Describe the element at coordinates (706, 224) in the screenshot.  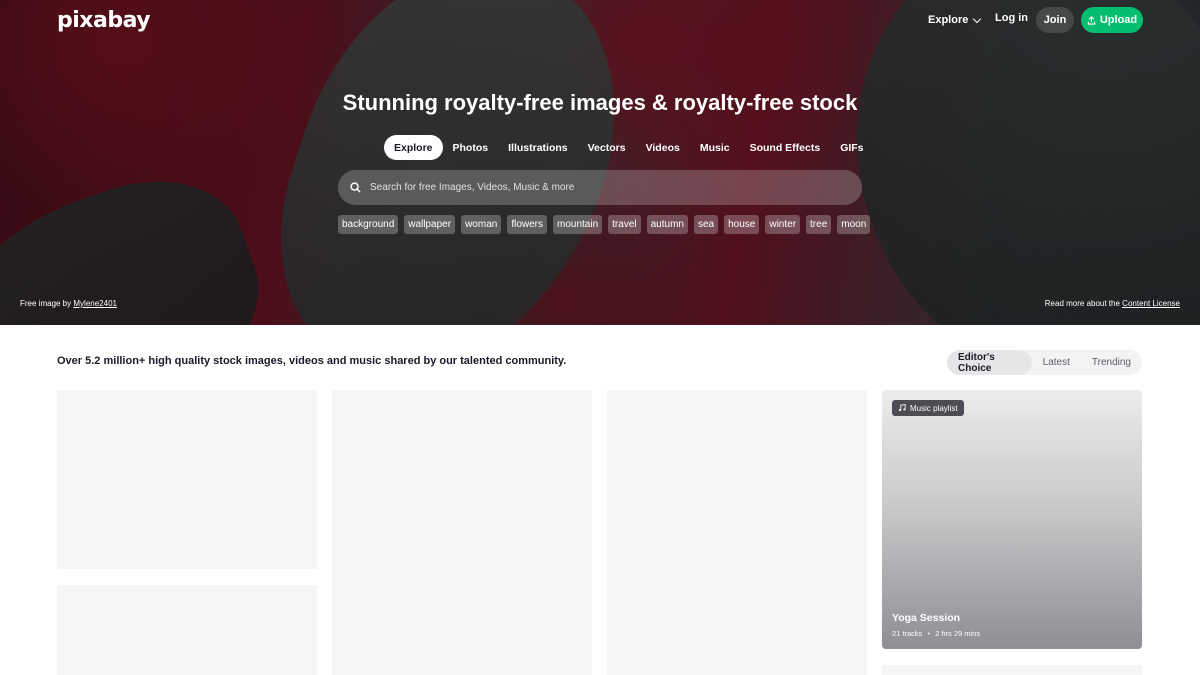
I see `tag-chip: sea` at that location.